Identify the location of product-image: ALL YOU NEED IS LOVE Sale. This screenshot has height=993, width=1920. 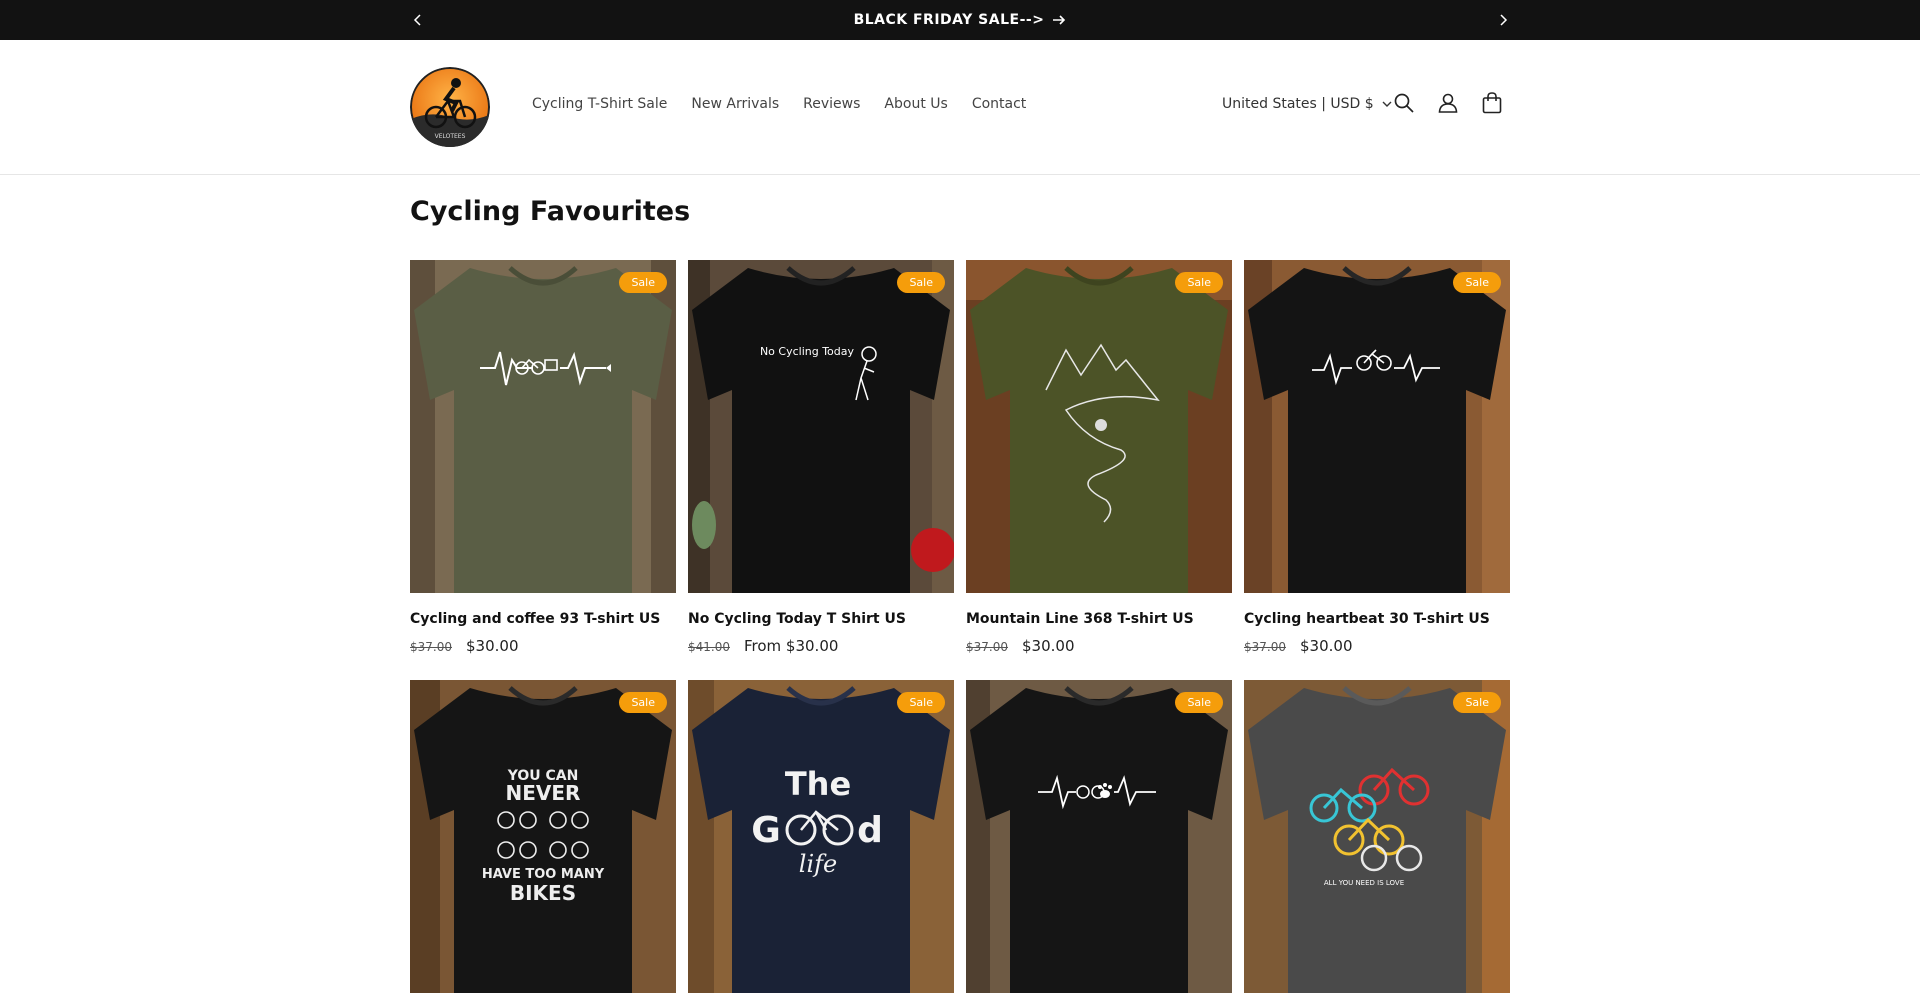
(1377, 836).